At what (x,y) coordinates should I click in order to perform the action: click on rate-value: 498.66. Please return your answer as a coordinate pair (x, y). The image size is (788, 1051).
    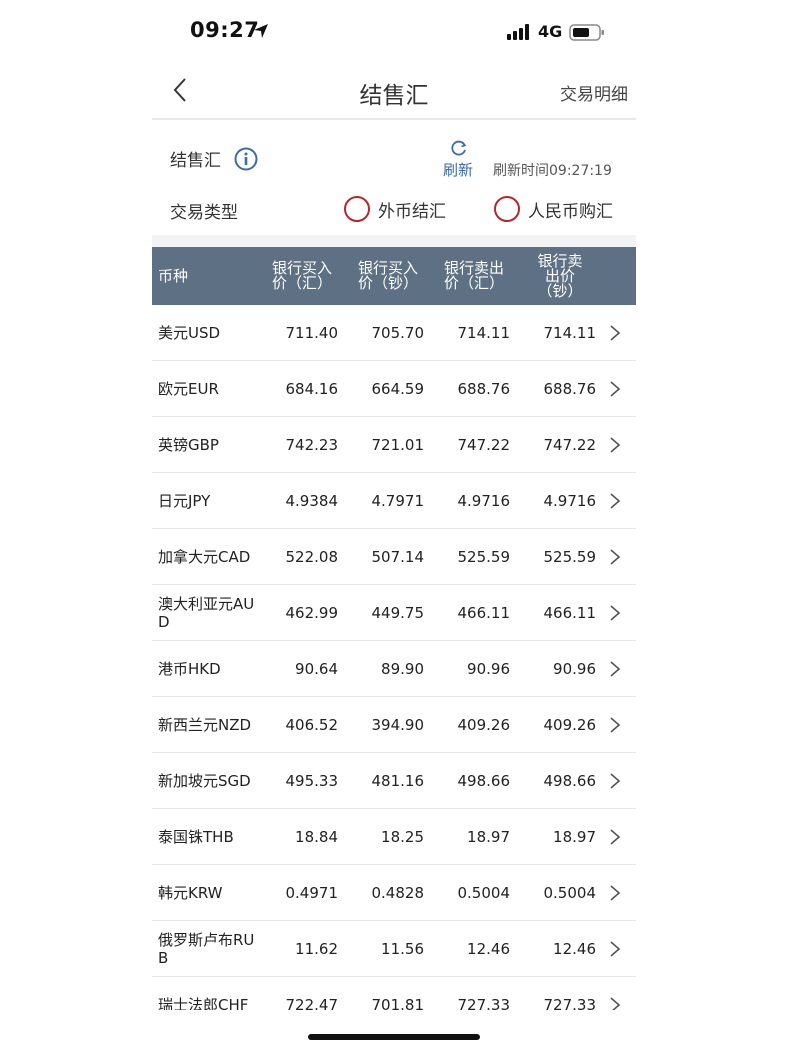
    Looking at the image, I should click on (570, 780).